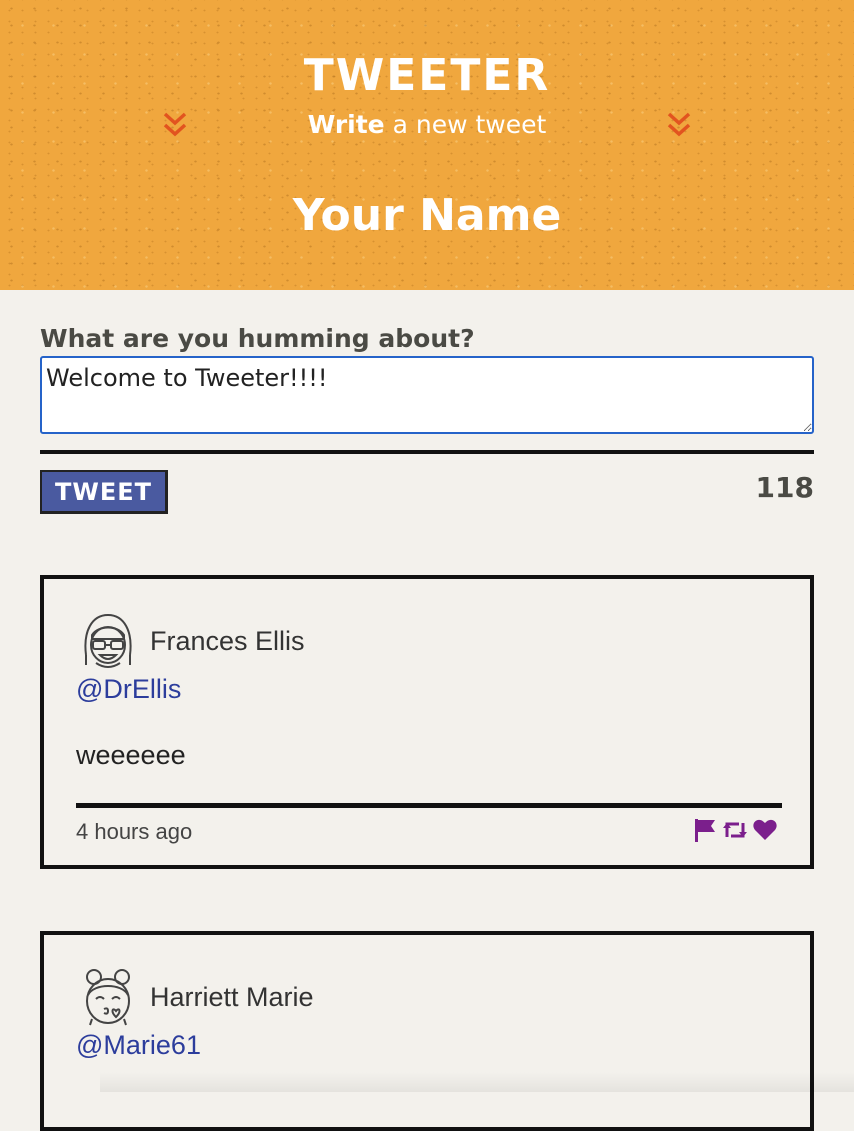 Image resolution: width=854 pixels, height=1131 pixels. What do you see at coordinates (427, 395) in the screenshot?
I see `tweet-text-input: Welcome to Tweeter!!!!` at bounding box center [427, 395].